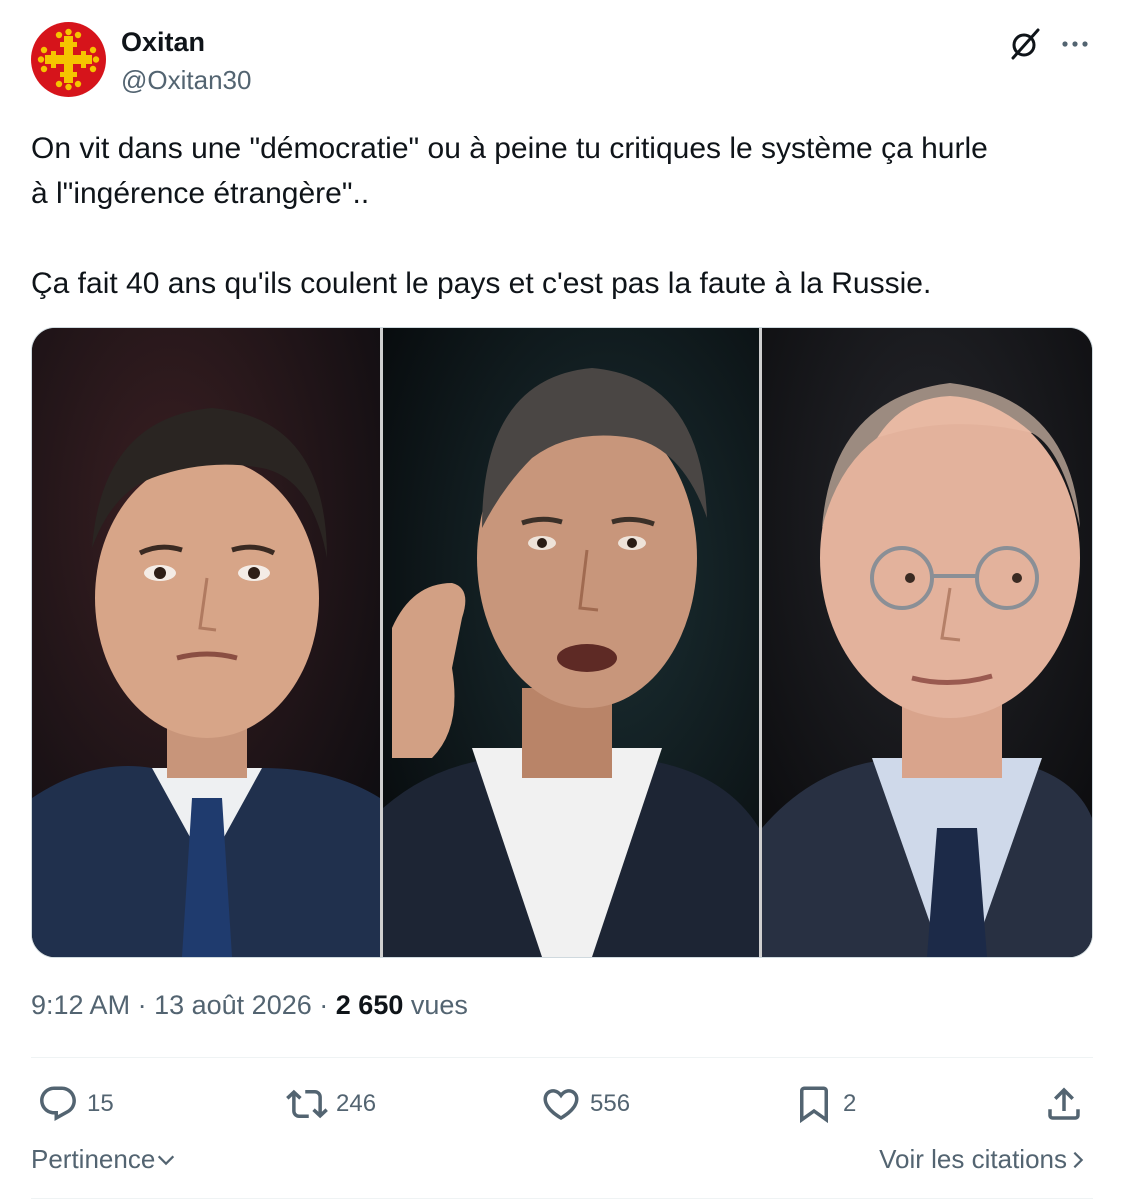 The height and width of the screenshot is (1201, 1123). I want to click on avatar, so click(68, 59).